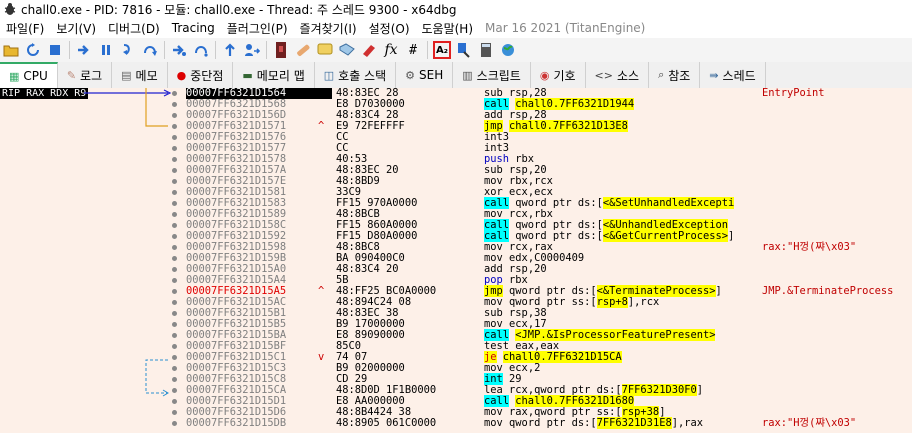 The width and height of the screenshot is (912, 433). What do you see at coordinates (508, 50) in the screenshot?
I see `web-icon` at bounding box center [508, 50].